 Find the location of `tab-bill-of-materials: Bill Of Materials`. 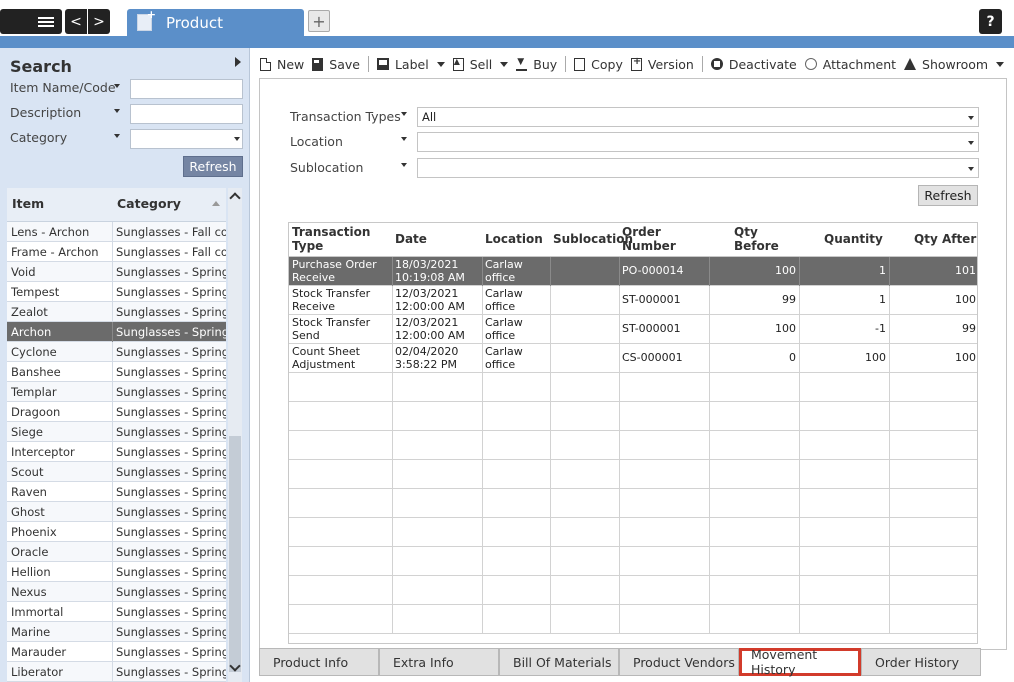

tab-bill-of-materials: Bill Of Materials is located at coordinates (559, 662).